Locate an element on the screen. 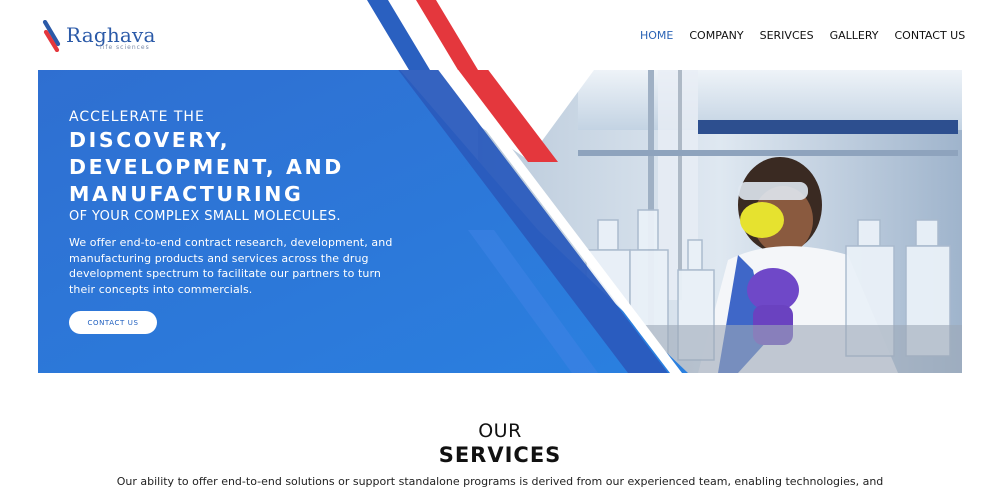 The image size is (1000, 500). hero-headline-line-1: DISCOVERY, is located at coordinates (150, 140).